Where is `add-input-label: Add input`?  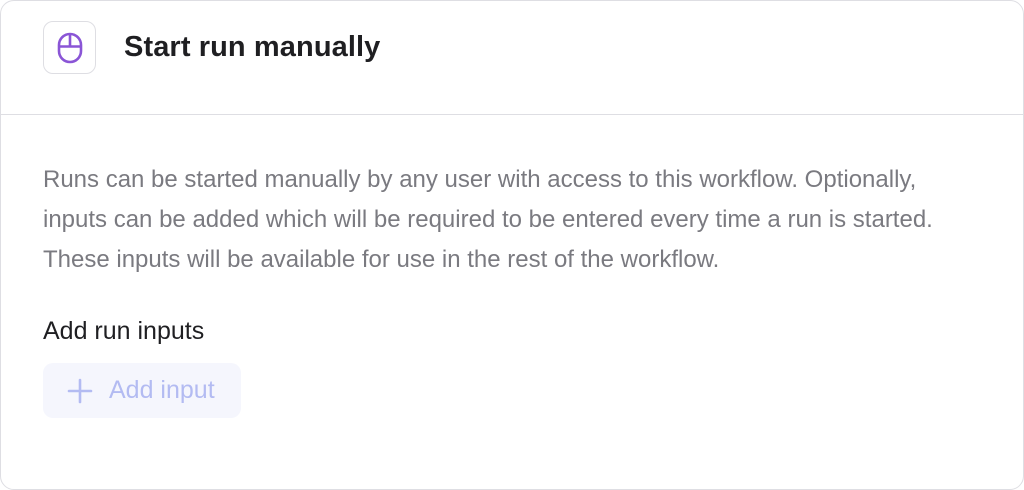 add-input-label: Add input is located at coordinates (162, 390).